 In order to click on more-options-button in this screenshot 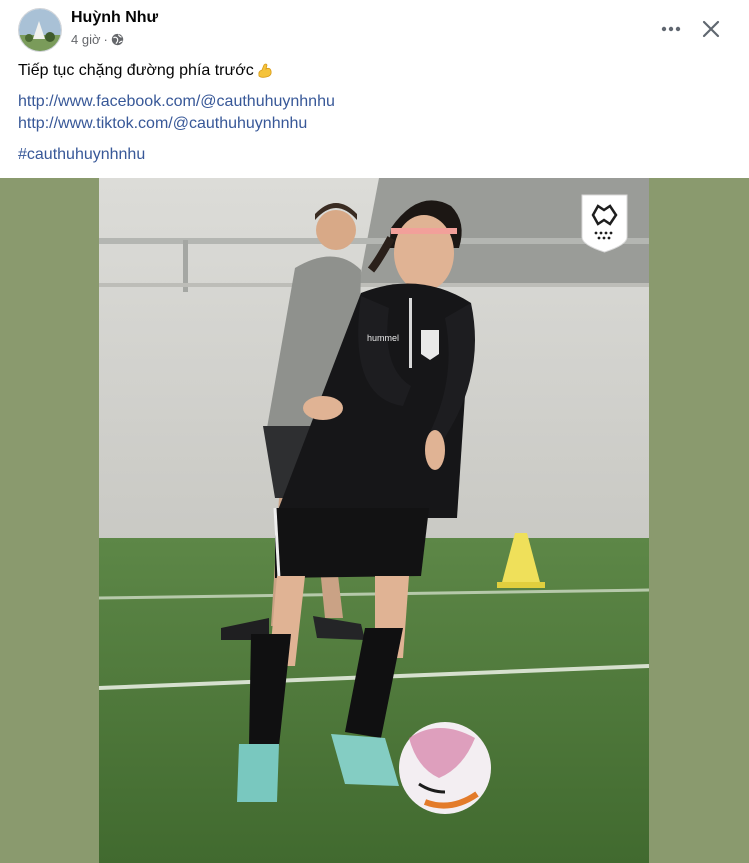, I will do `click(671, 29)`.